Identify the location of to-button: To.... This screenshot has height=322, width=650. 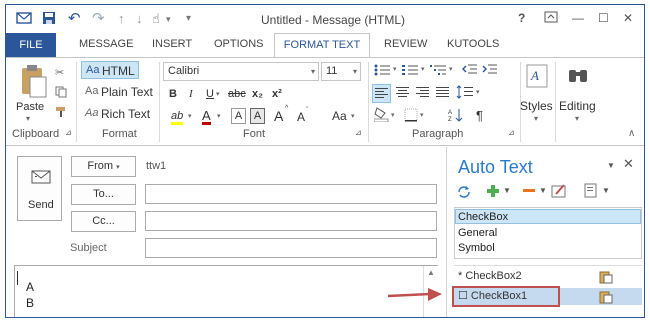
(103, 194).